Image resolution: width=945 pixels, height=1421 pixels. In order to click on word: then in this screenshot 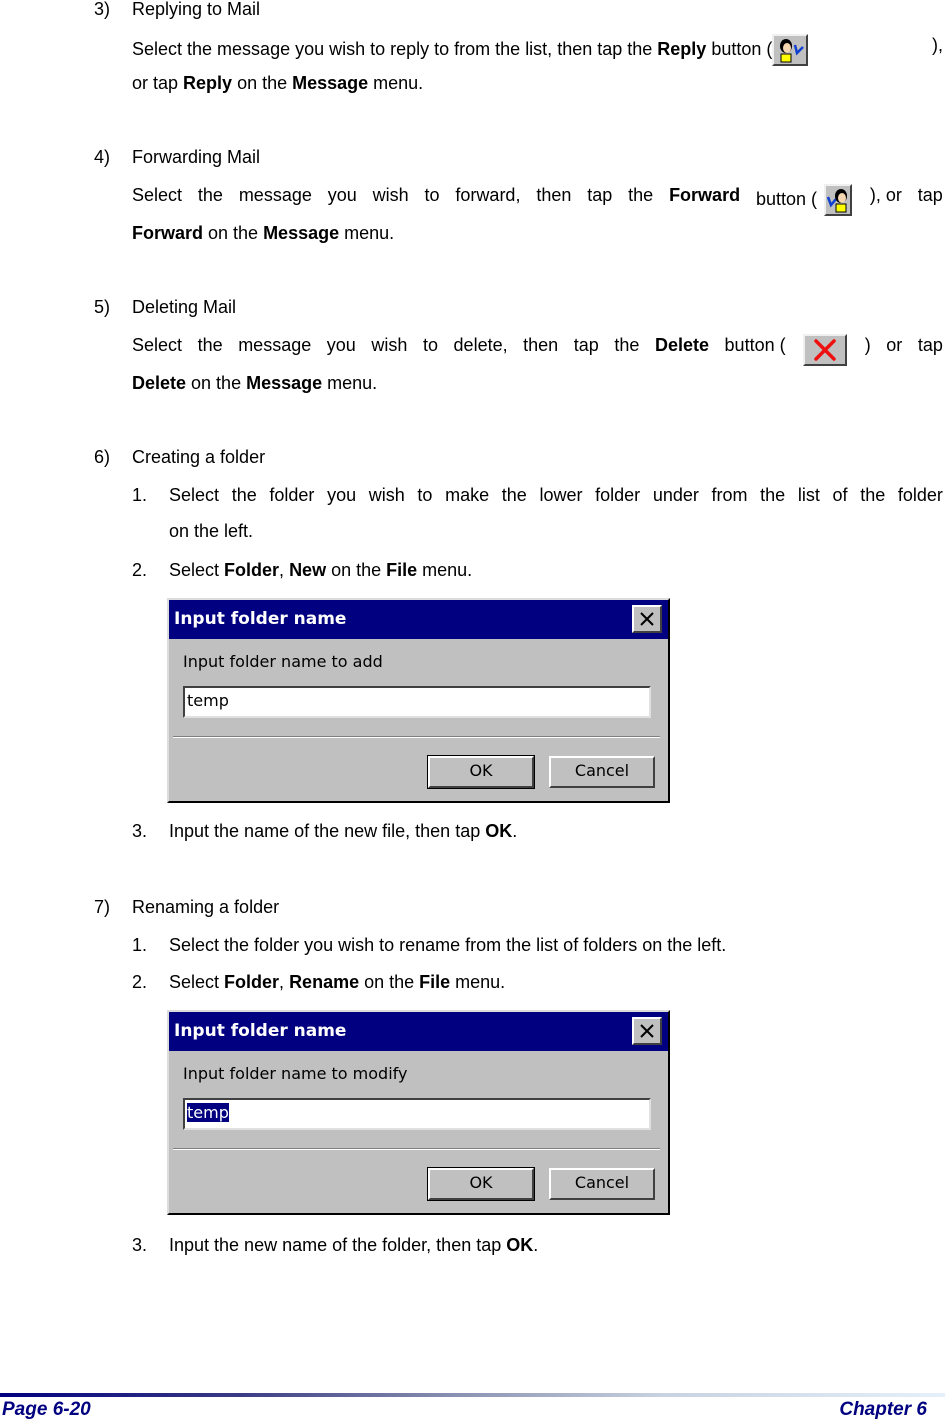, I will do `click(541, 345)`.